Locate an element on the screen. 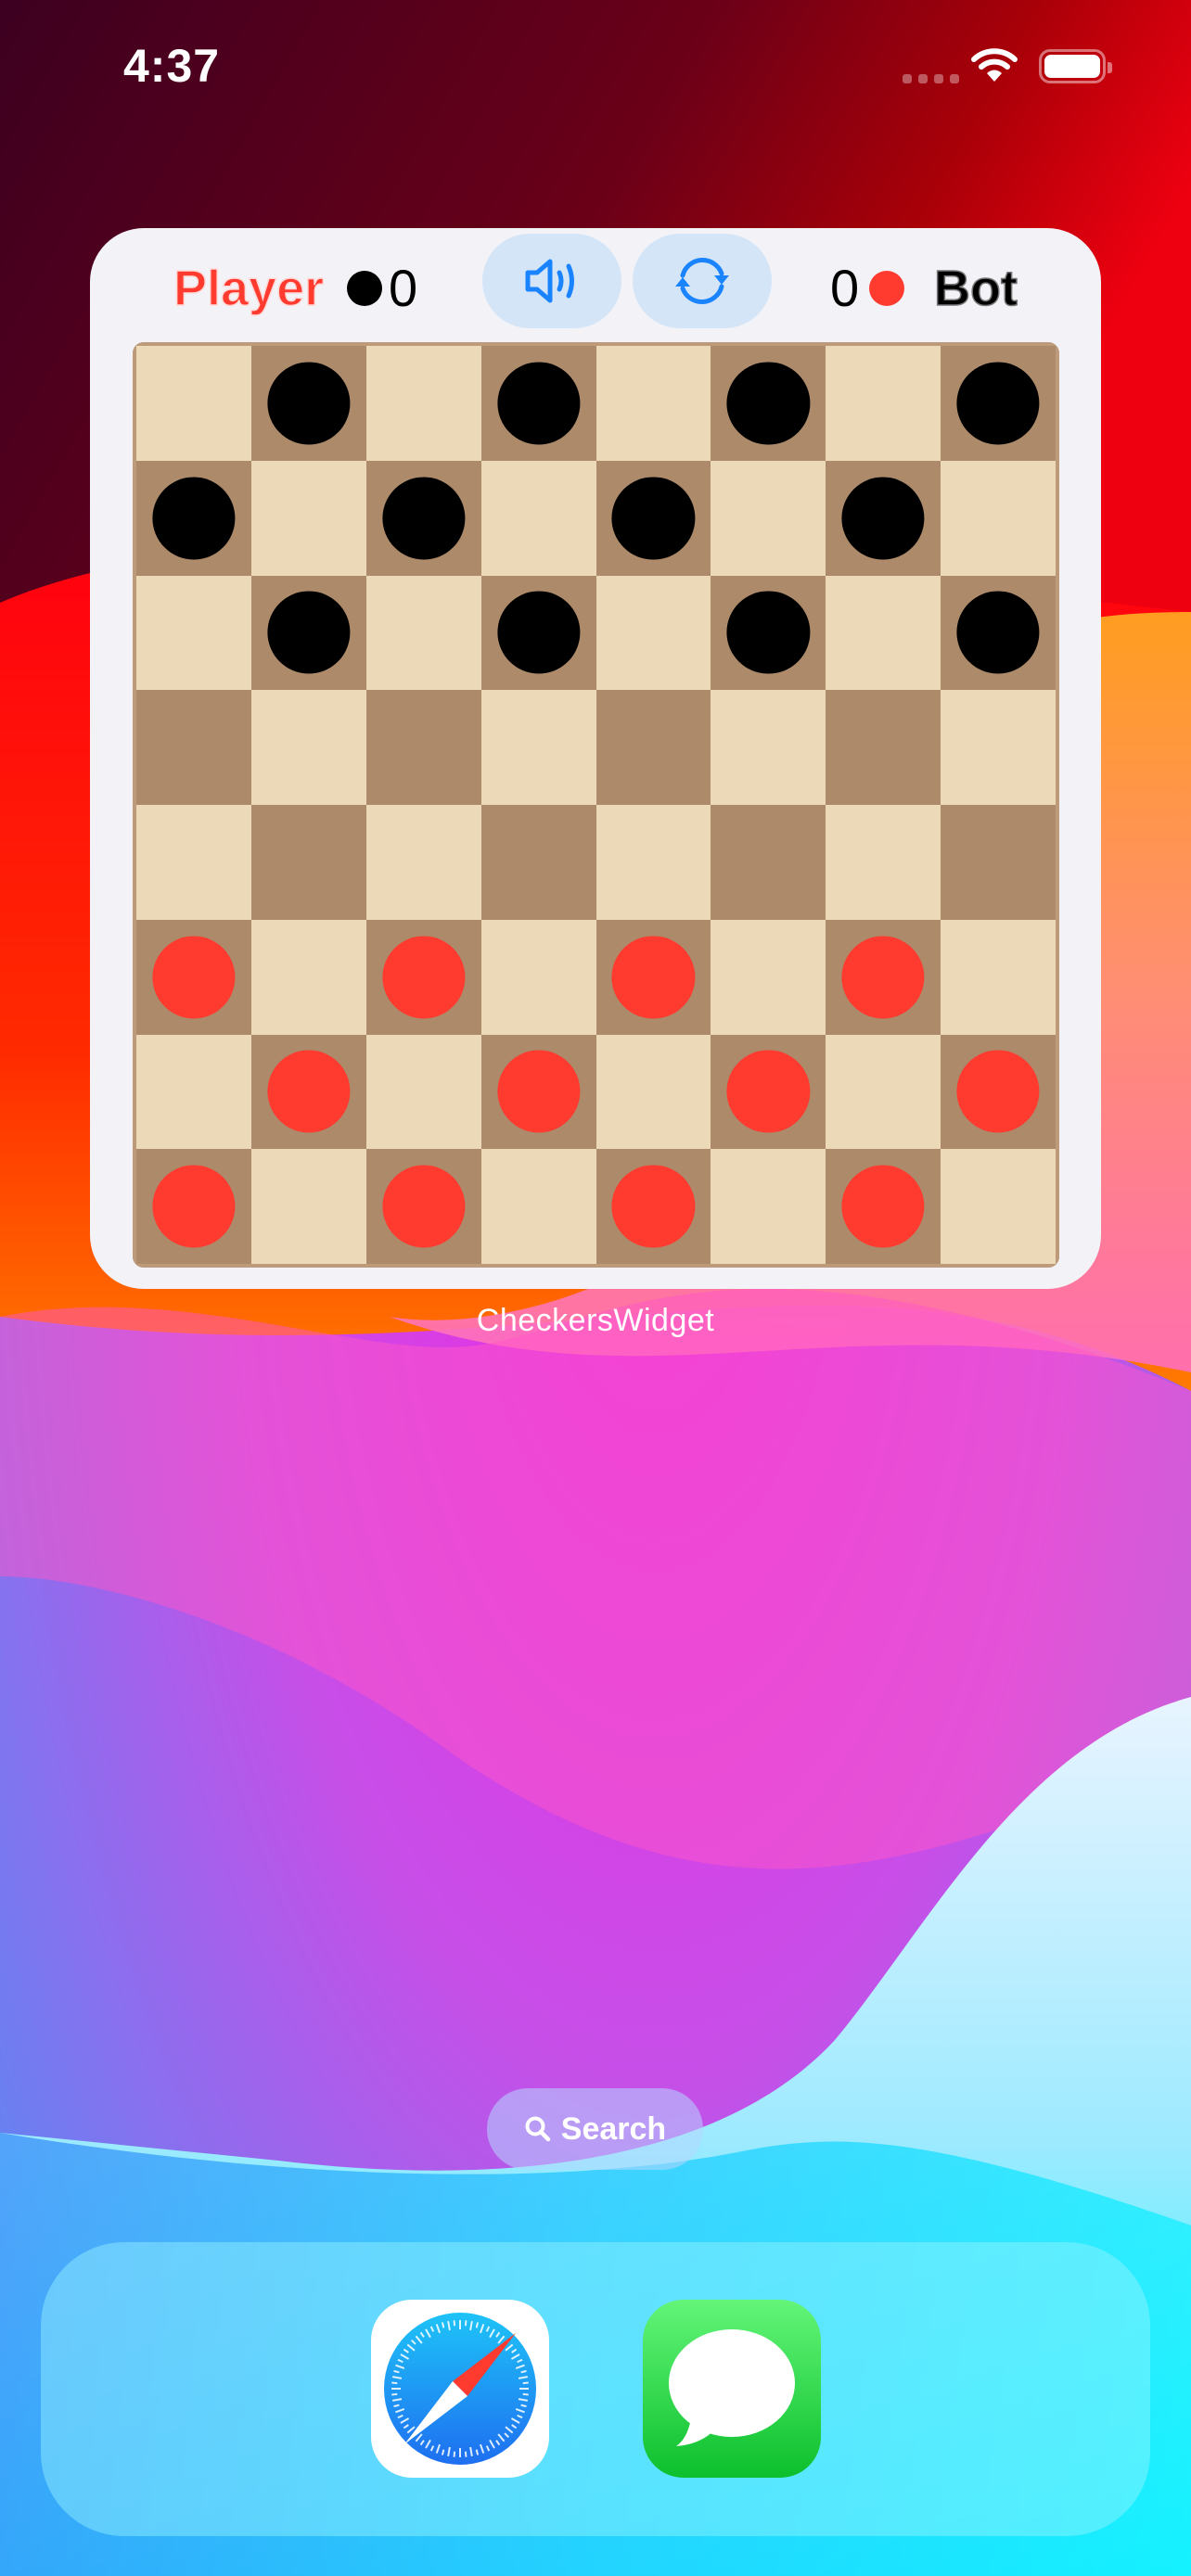 Image resolution: width=1191 pixels, height=2576 pixels. home-search-button: Search is located at coordinates (595, 2129).